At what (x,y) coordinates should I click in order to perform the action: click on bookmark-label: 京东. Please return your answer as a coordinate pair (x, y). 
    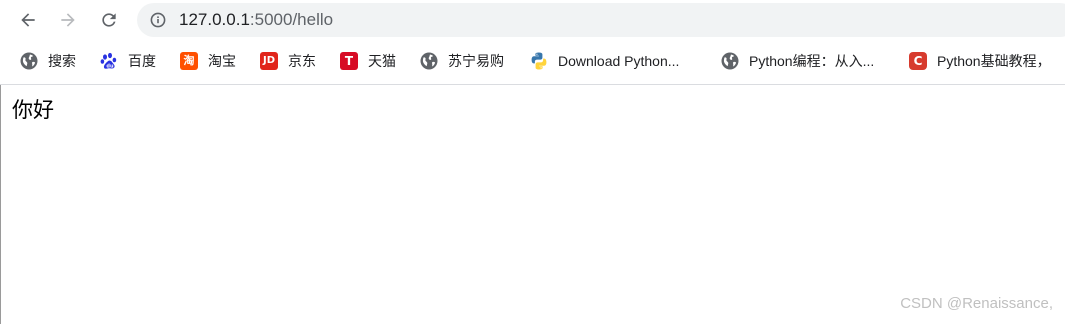
    Looking at the image, I should click on (302, 61).